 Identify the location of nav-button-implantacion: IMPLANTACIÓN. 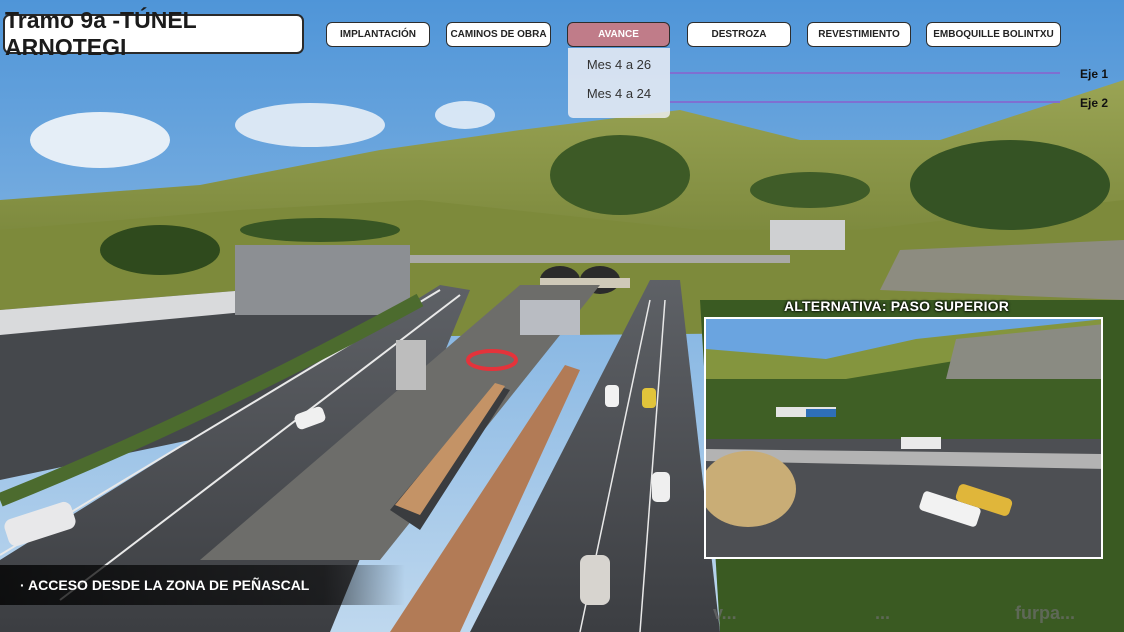
(378, 34).